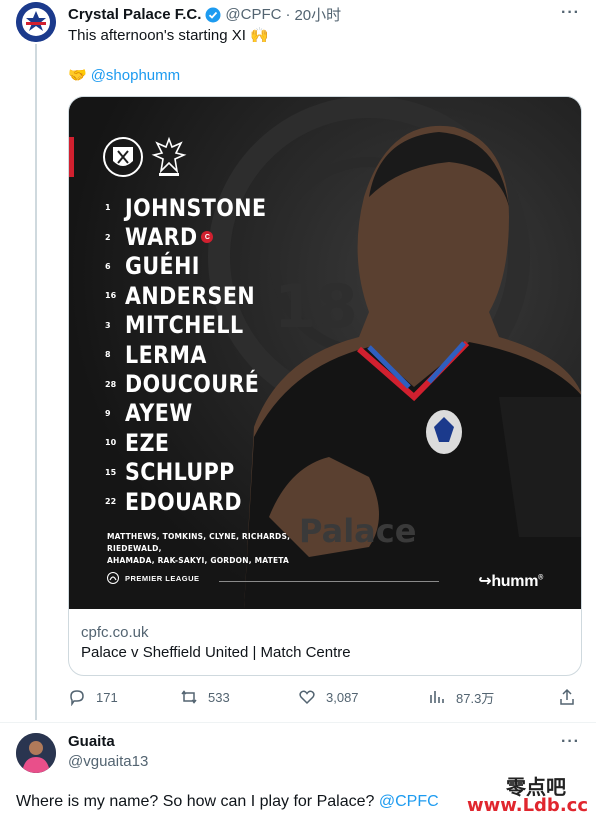 The image size is (596, 817). I want to click on lineup-row: 3 MITCHELL, so click(197, 325).